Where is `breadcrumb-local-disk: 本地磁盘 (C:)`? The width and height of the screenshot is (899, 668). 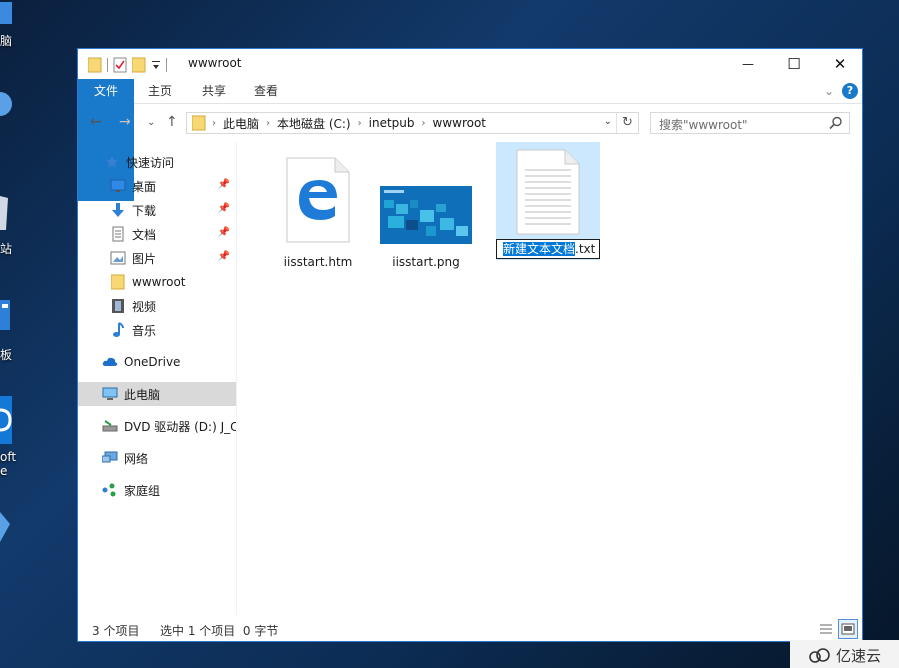
breadcrumb-local-disk: 本地磁盘 (C:) is located at coordinates (314, 123).